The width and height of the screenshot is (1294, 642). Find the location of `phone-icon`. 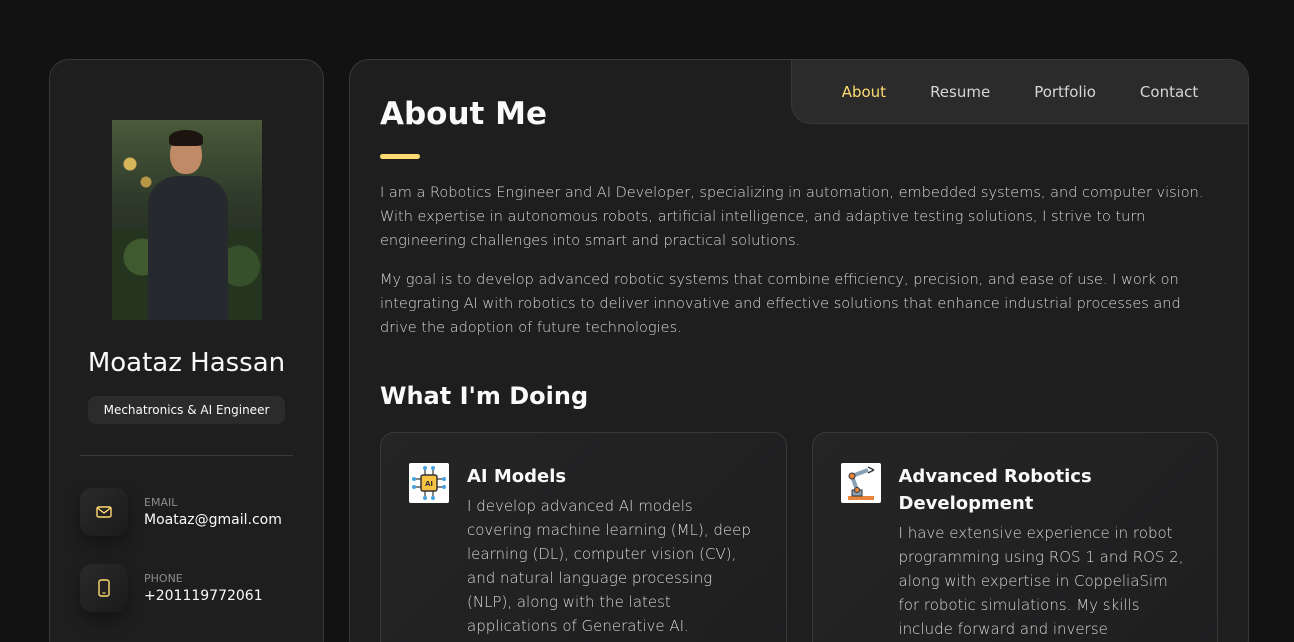

phone-icon is located at coordinates (104, 588).